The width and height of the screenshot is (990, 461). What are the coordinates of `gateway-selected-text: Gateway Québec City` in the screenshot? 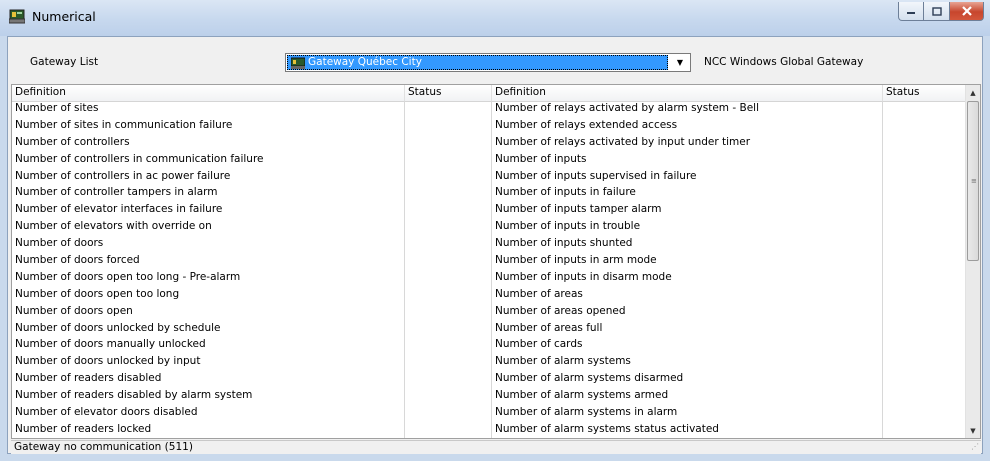 It's located at (365, 62).